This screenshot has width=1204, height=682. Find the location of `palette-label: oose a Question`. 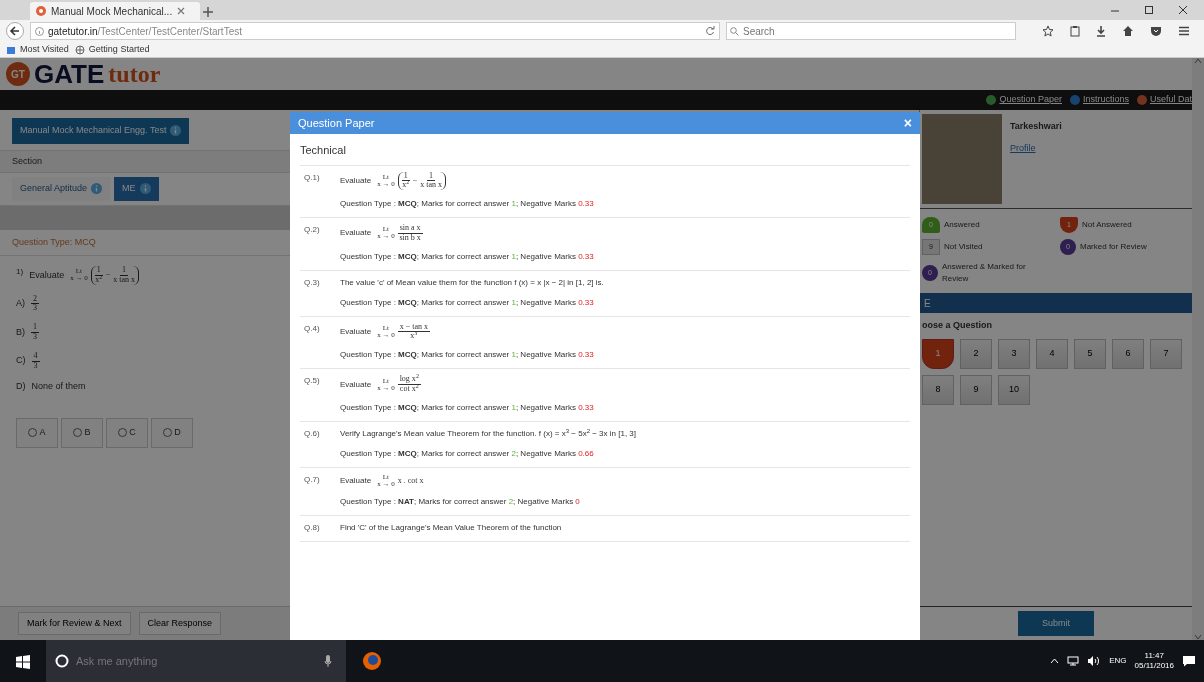

palette-label: oose a Question is located at coordinates (957, 325).